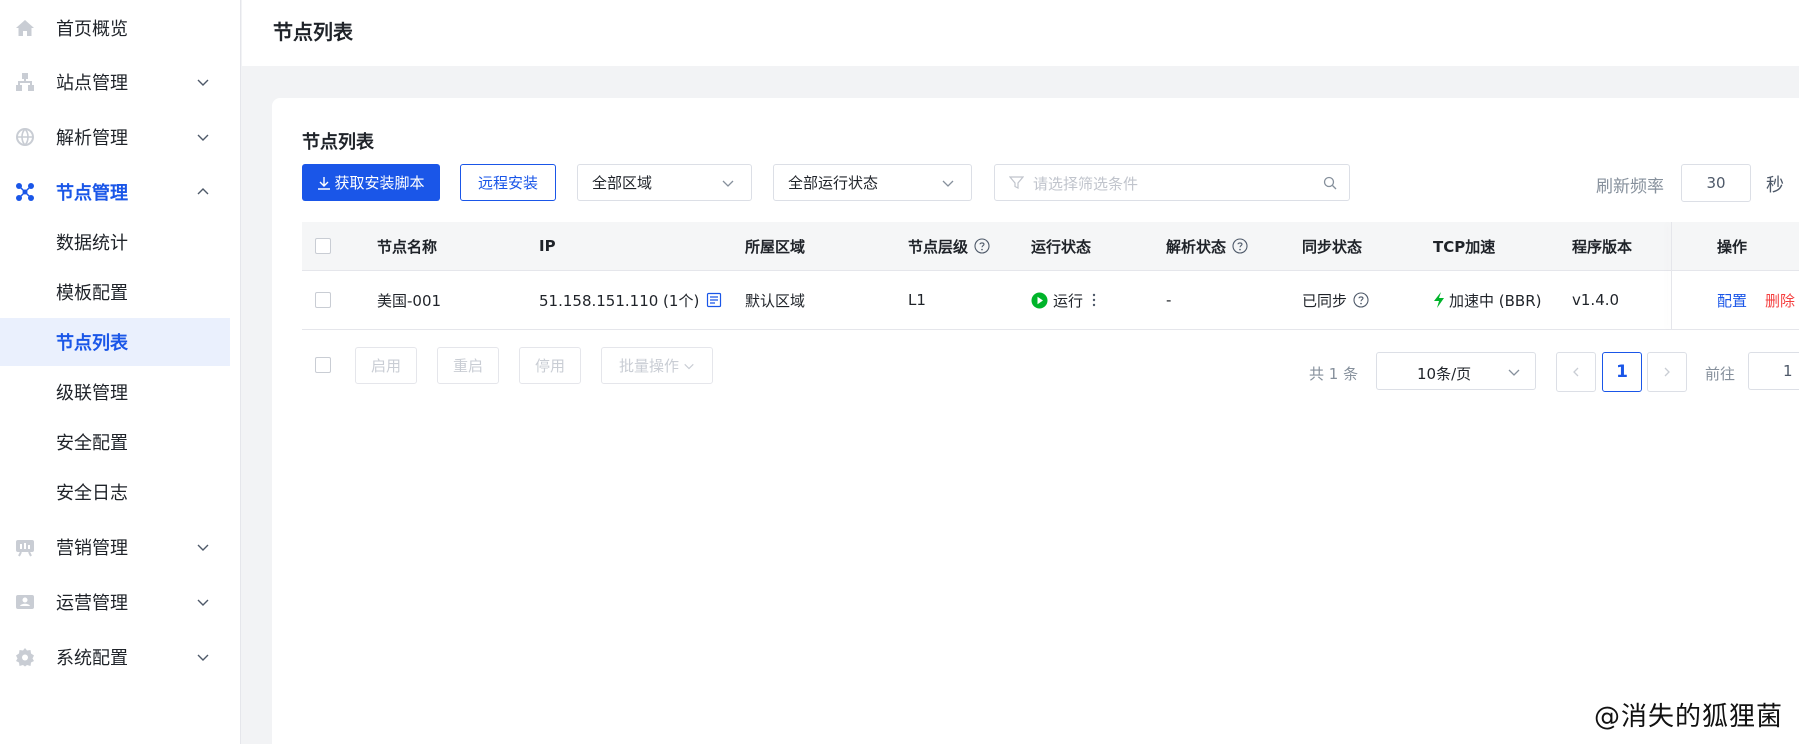 Image resolution: width=1799 pixels, height=744 pixels. I want to click on sidebar-item-marketing: 营销管理, so click(115, 547).